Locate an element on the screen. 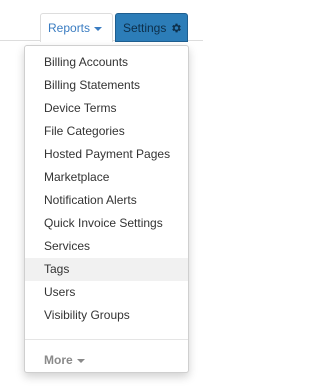  menu-item-users: Users is located at coordinates (106, 292).